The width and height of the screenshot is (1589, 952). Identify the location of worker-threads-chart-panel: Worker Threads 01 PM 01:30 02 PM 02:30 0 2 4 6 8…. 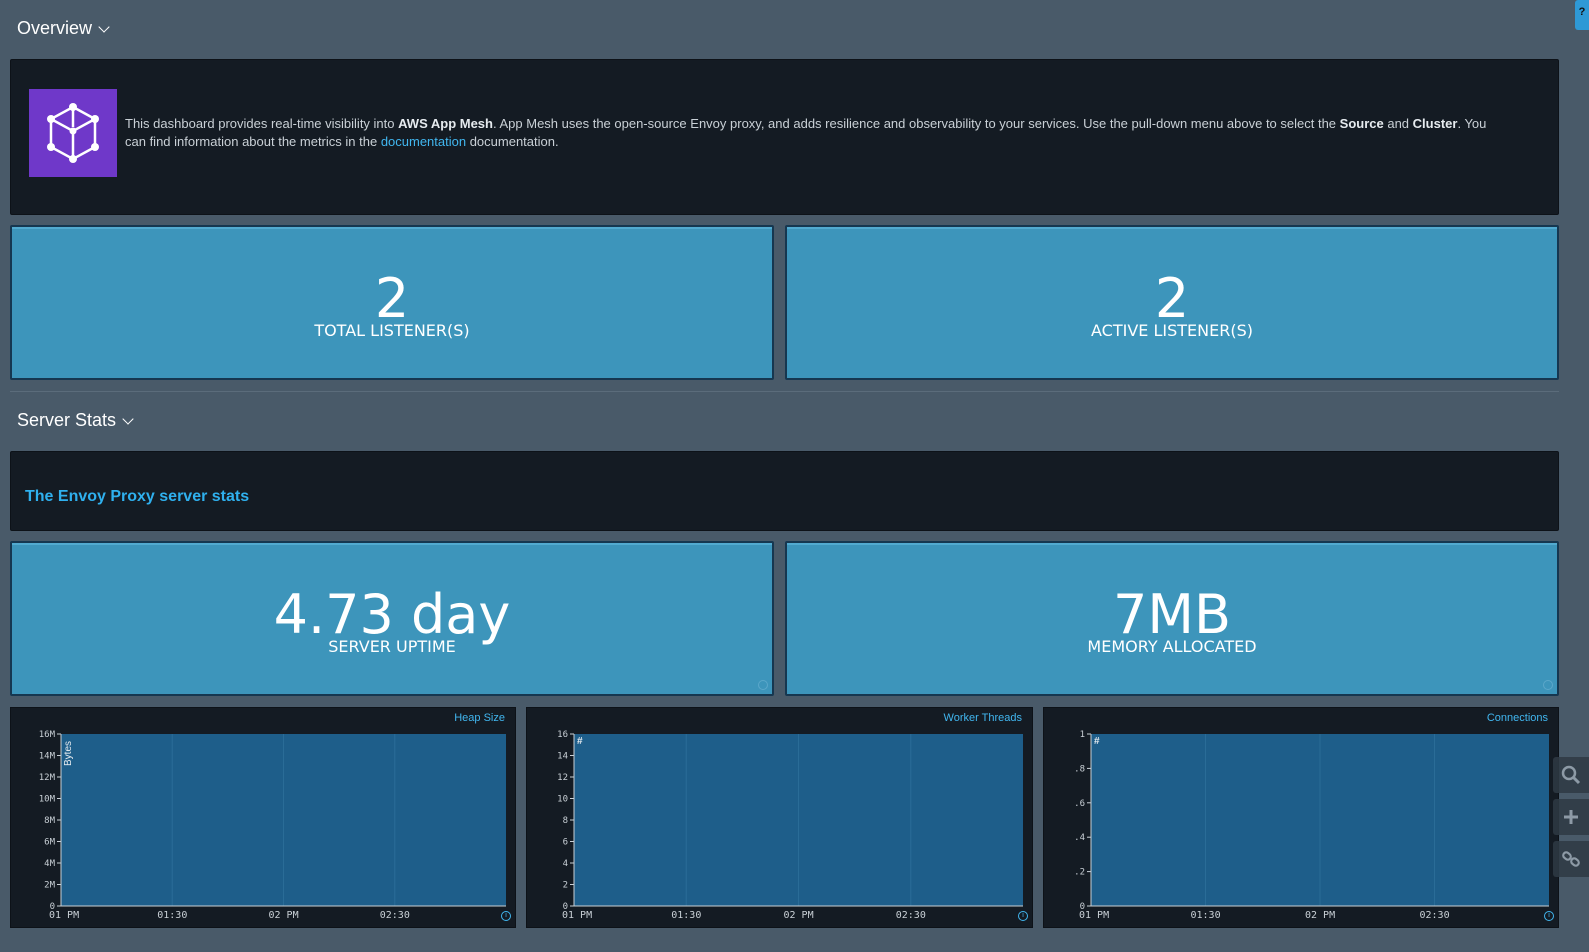
(779, 817).